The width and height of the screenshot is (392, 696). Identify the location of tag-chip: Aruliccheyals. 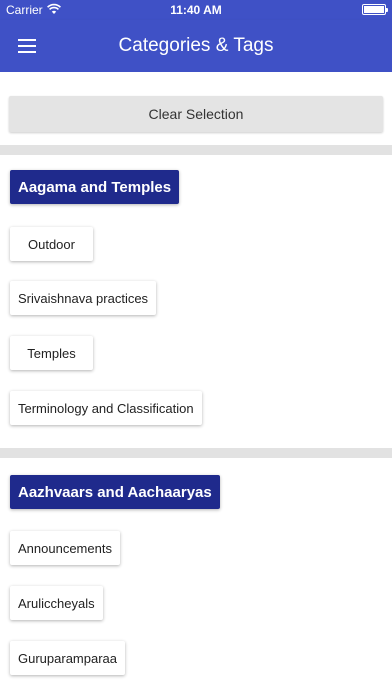
(56, 603).